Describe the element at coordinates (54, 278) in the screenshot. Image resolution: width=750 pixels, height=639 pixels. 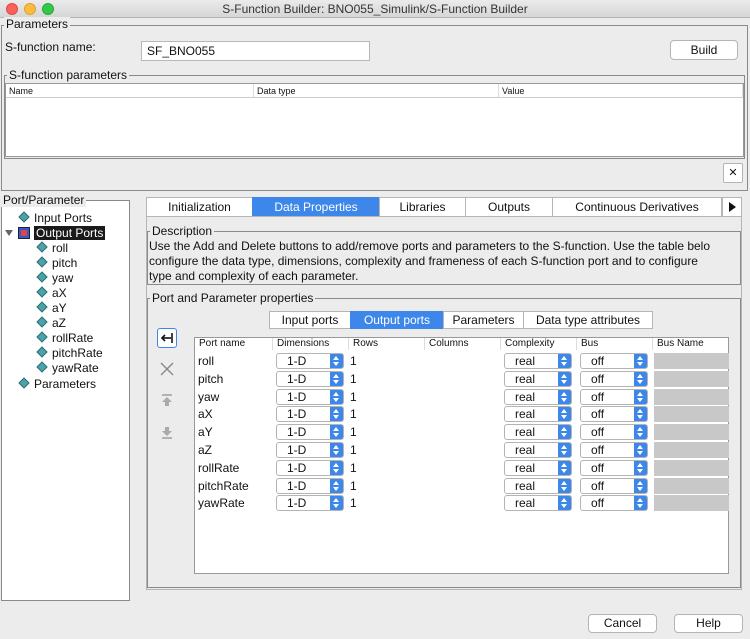
I see `tree-item-yaw: yaw` at that location.